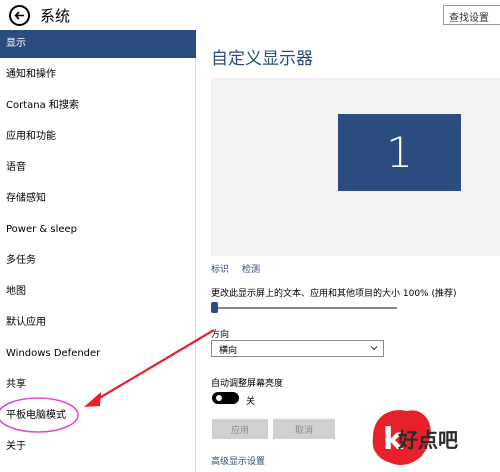 The image size is (500, 472). Describe the element at coordinates (471, 15) in the screenshot. I see `search-input: 查找设置` at that location.